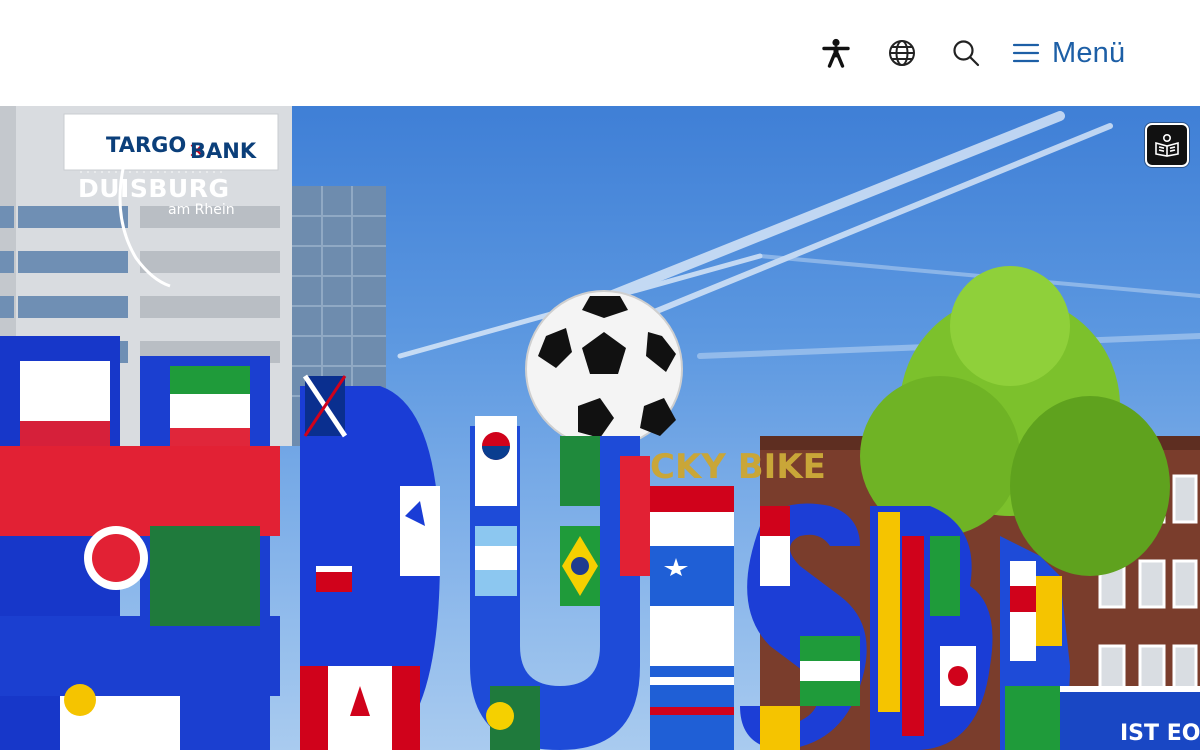 This screenshot has height=750, width=1200. What do you see at coordinates (1089, 52) in the screenshot?
I see `menu-label: Menü` at bounding box center [1089, 52].